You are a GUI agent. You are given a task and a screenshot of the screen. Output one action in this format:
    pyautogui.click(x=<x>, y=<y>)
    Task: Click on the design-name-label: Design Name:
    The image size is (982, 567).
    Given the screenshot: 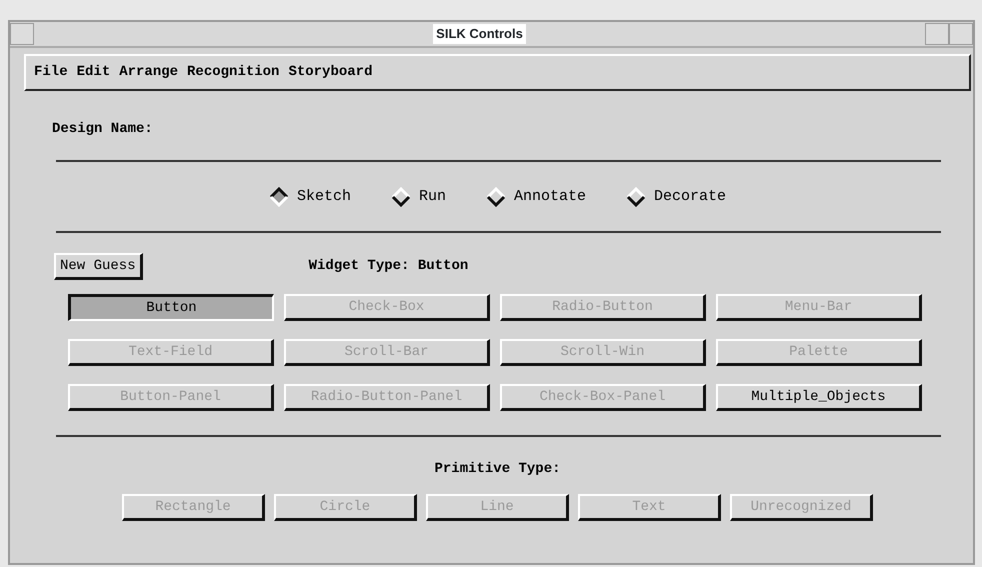 What is the action you would take?
    pyautogui.click(x=103, y=129)
    